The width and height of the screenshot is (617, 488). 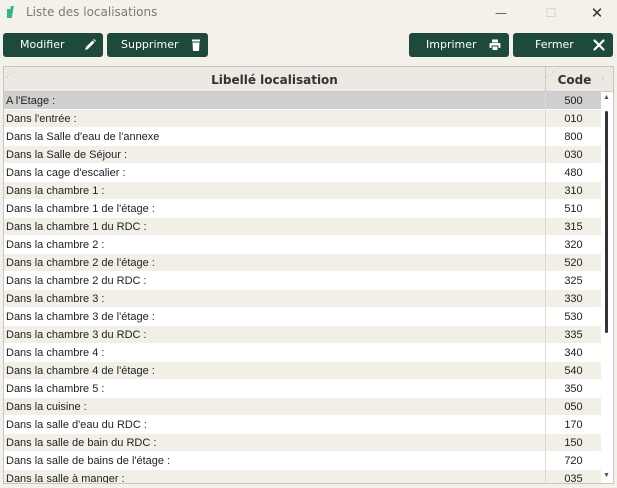 What do you see at coordinates (55, 245) in the screenshot?
I see `cell-libelle: Dans la chambre 2 :` at bounding box center [55, 245].